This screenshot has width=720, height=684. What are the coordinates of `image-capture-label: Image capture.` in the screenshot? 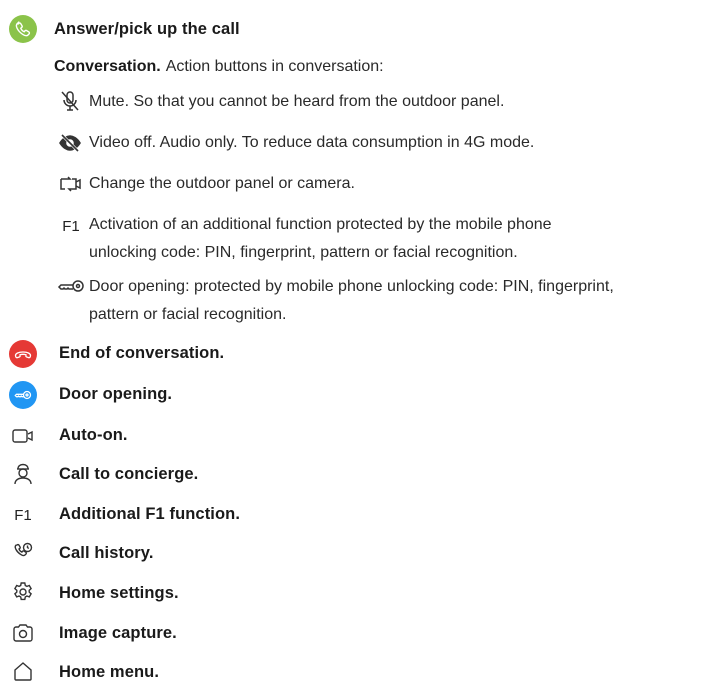 It's located at (118, 633).